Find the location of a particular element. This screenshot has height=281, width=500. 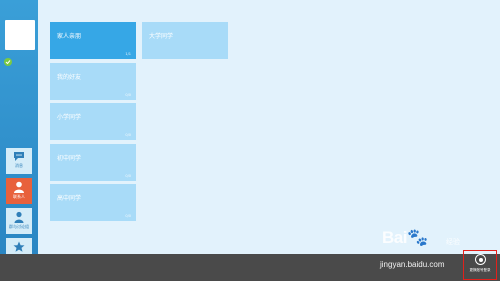

online-status-icon is located at coordinates (8, 62).